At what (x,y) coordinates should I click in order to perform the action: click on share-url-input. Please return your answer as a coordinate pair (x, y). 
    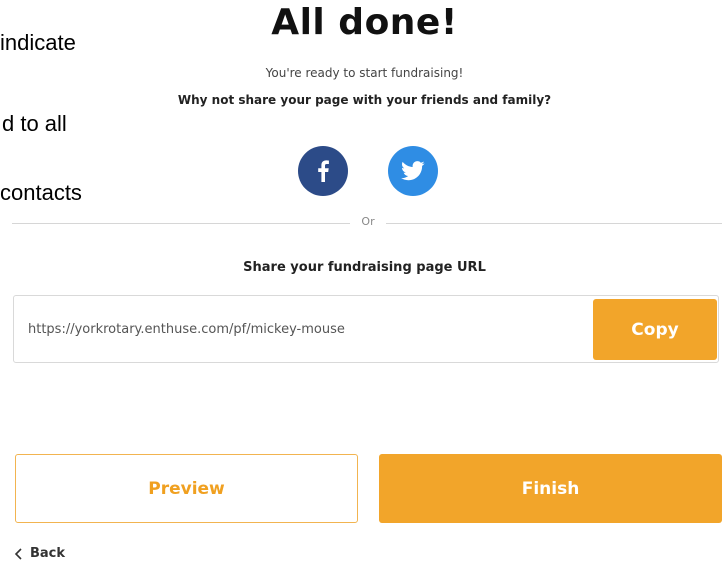
    Looking at the image, I should click on (308, 329).